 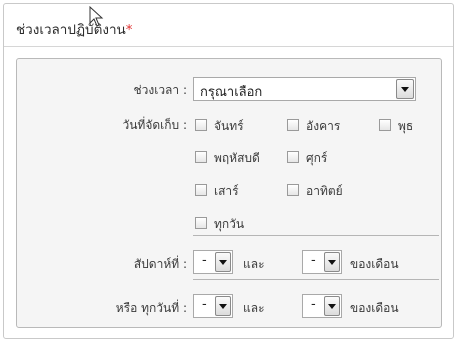 I want to click on mouse-cursor-icon, so click(x=96, y=16).